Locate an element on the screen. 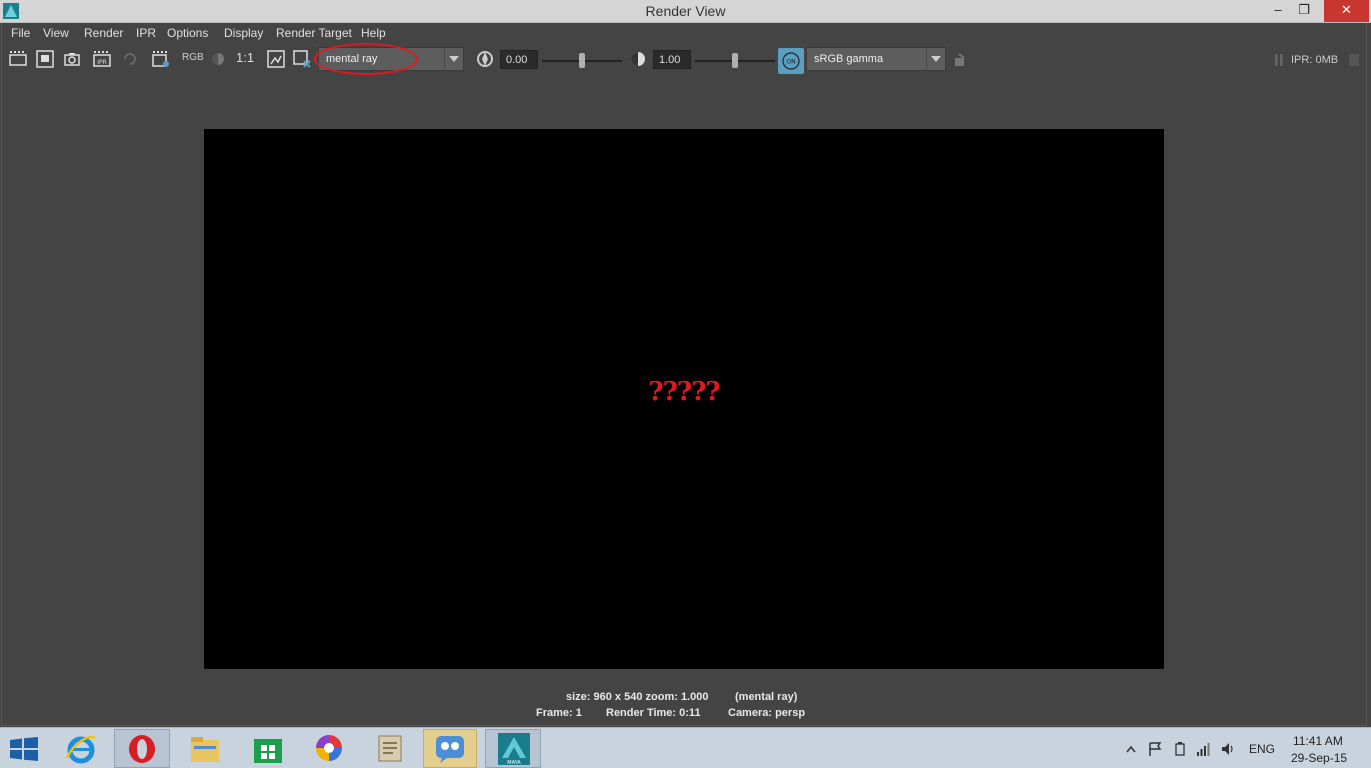 The image size is (1371, 768). ipr-render-icon: IPR is located at coordinates (102, 59).